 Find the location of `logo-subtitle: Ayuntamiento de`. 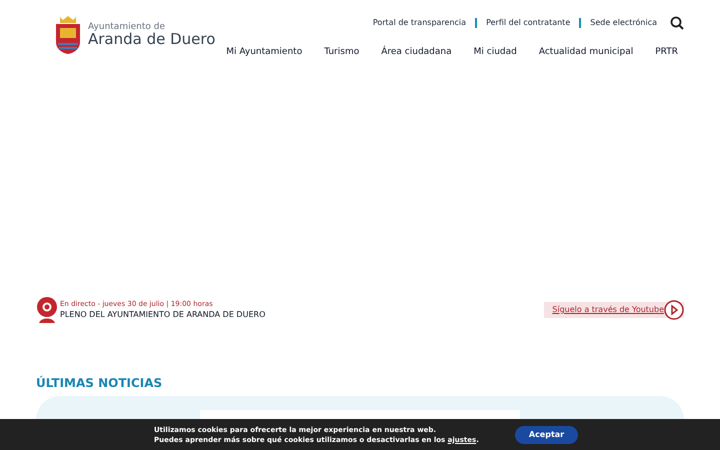

logo-subtitle: Ayuntamiento de is located at coordinates (127, 27).